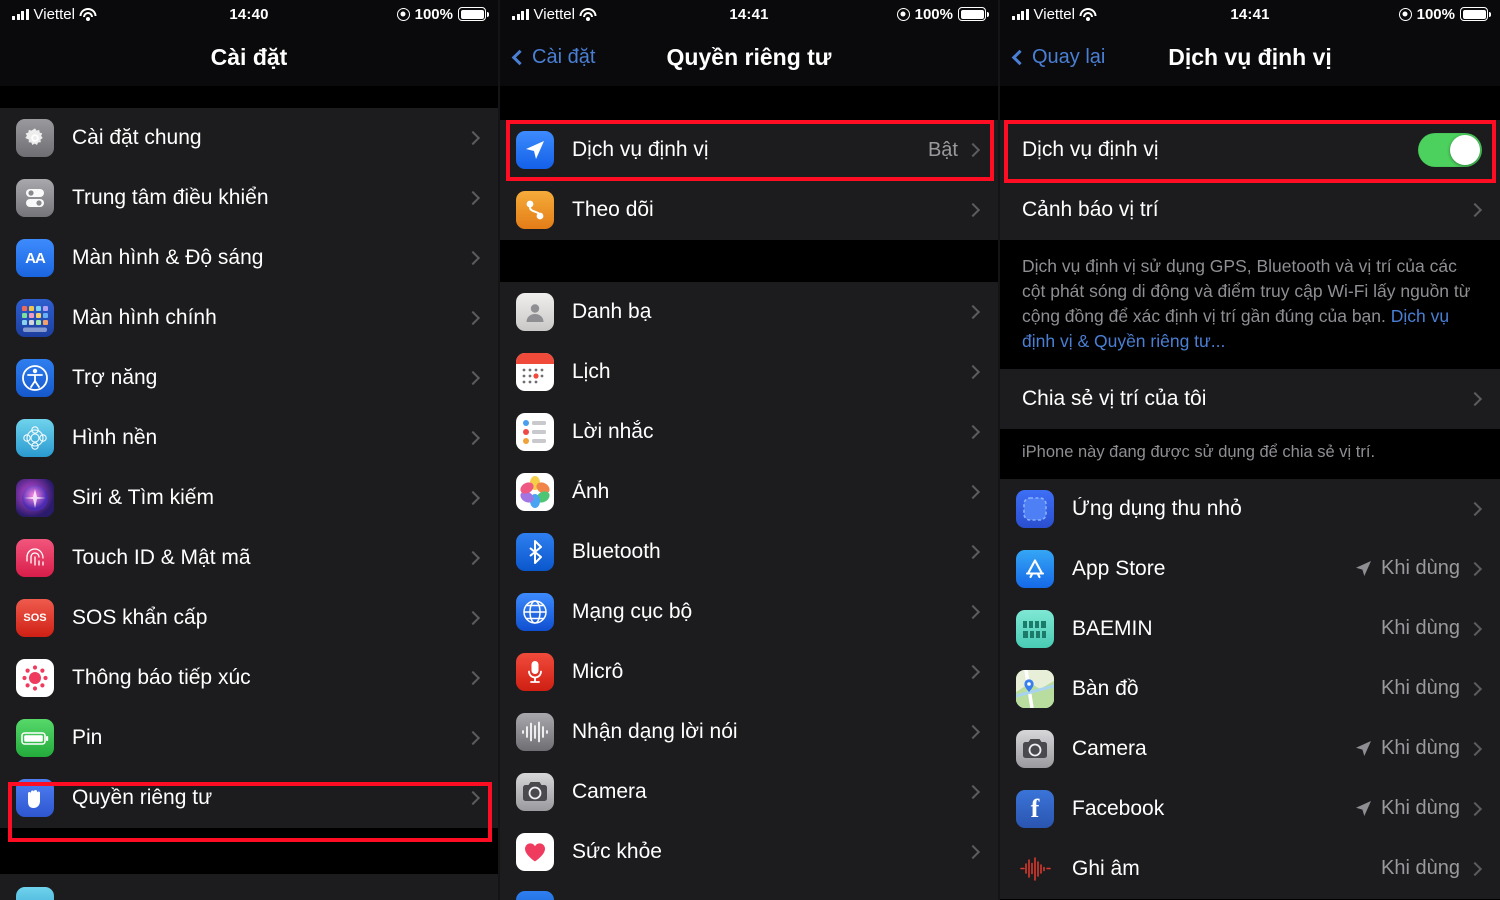 The width and height of the screenshot is (1500, 900). Describe the element at coordinates (249, 198) in the screenshot. I see `sidebar-item-control-center: Trung tâm điều khiển` at that location.